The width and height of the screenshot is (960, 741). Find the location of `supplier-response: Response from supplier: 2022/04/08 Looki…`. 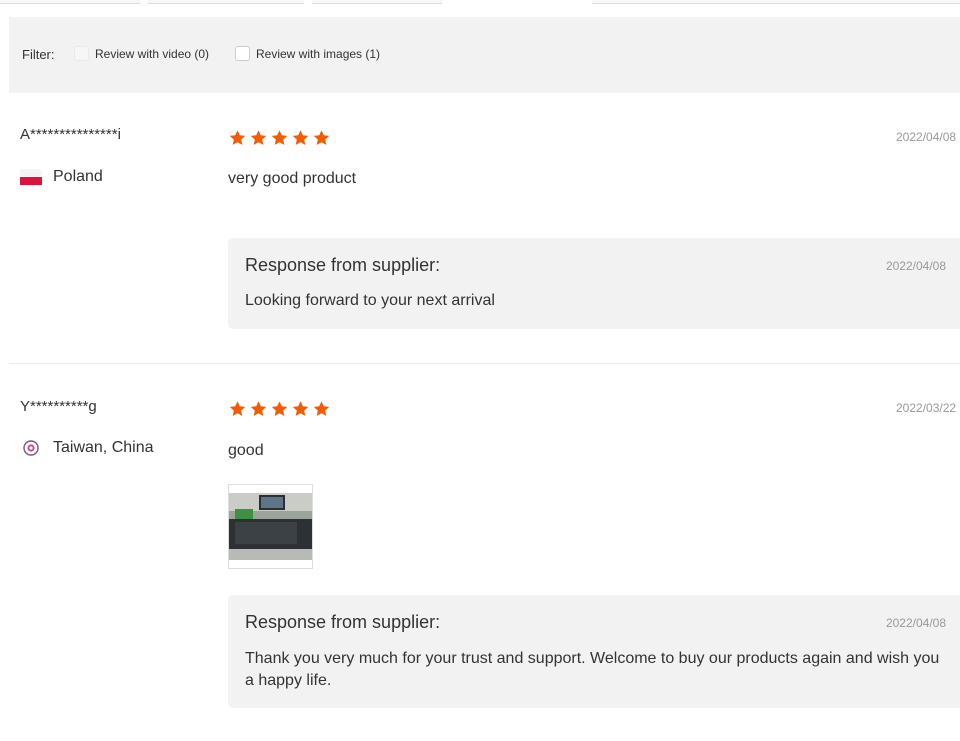

supplier-response: Response from supplier: 2022/04/08 Looki… is located at coordinates (594, 283).